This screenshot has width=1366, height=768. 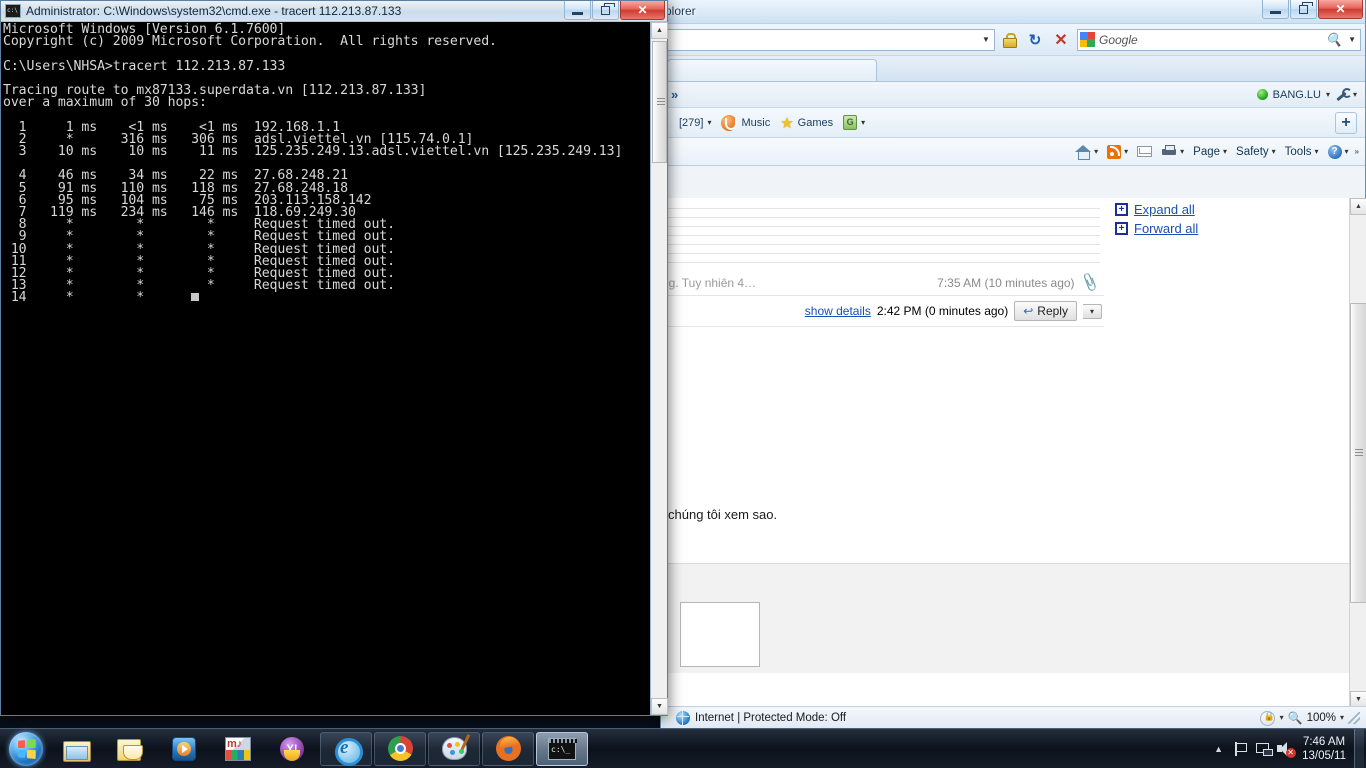 What do you see at coordinates (1267, 718) in the screenshot?
I see `protected-mode-icon` at bounding box center [1267, 718].